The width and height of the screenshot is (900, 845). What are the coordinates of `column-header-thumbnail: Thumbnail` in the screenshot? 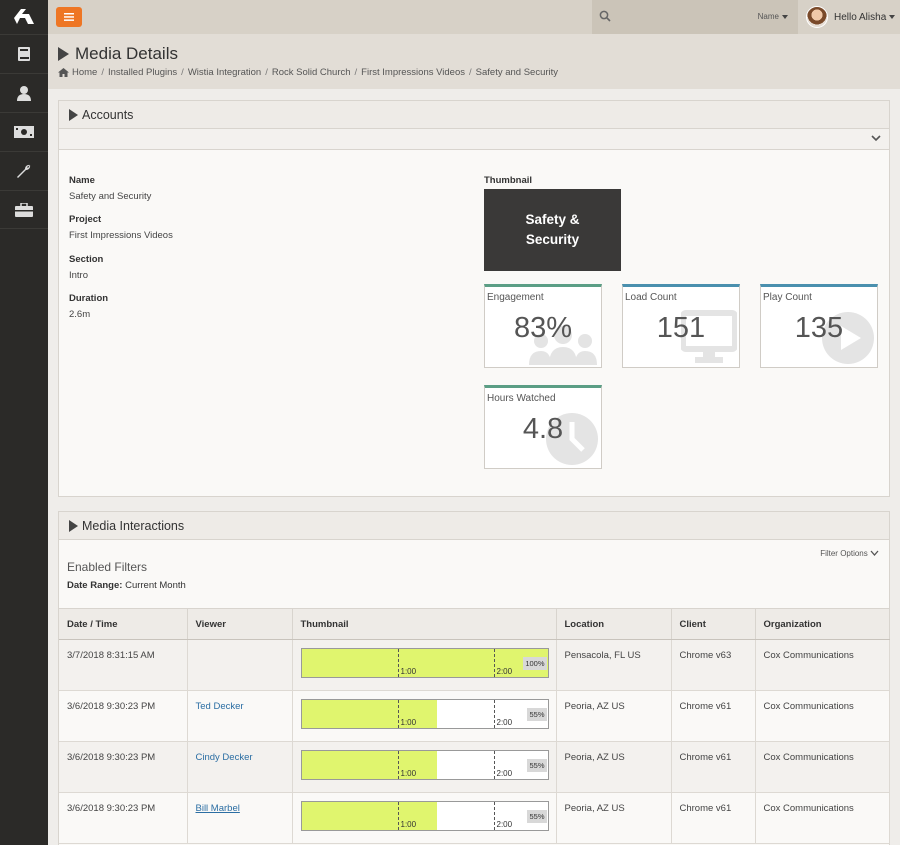 It's located at (424, 624).